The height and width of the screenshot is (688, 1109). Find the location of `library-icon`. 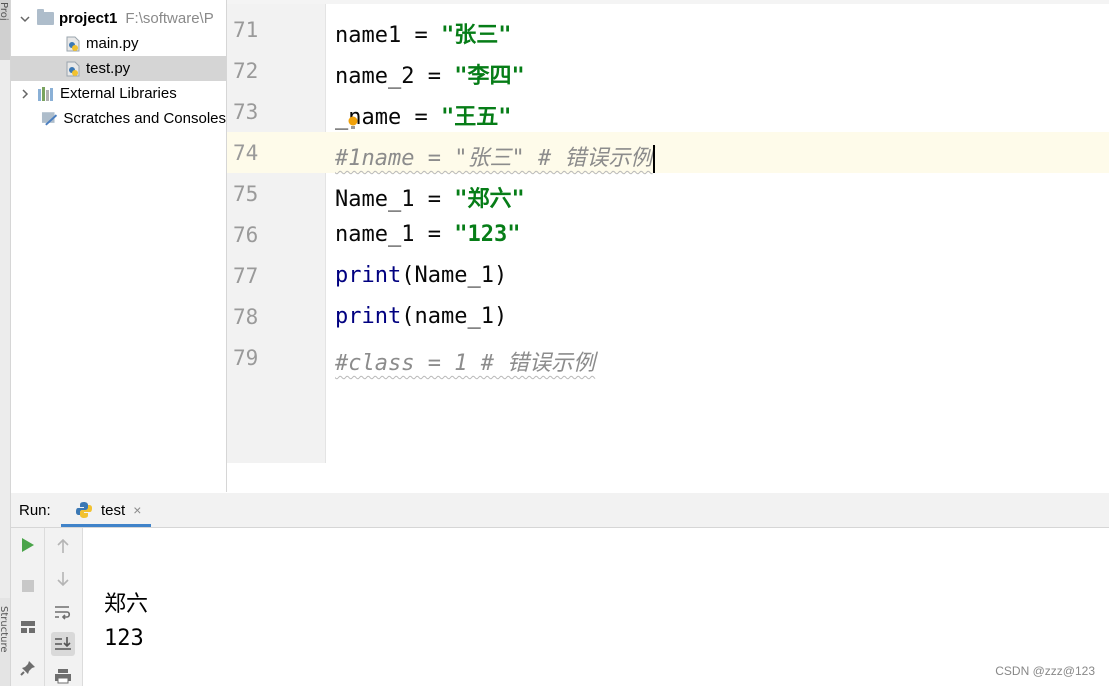

library-icon is located at coordinates (45, 93).